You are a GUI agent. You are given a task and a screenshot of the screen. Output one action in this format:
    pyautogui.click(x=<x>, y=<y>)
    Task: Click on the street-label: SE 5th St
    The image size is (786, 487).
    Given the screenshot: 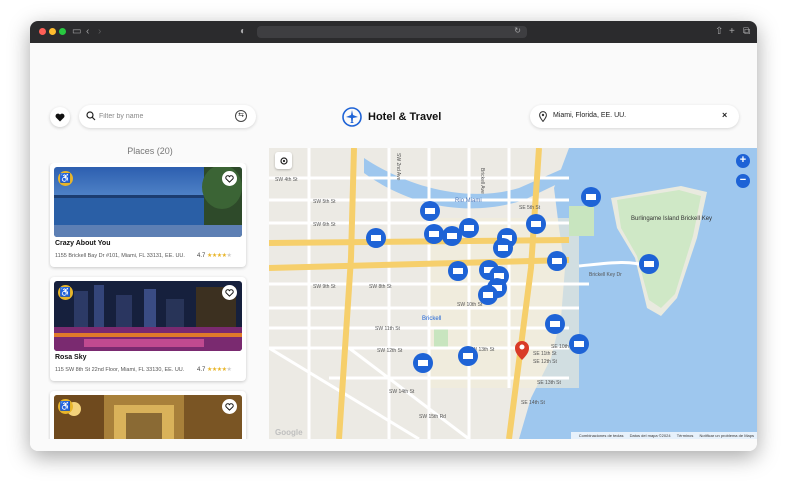 What is the action you would take?
    pyautogui.click(x=530, y=208)
    